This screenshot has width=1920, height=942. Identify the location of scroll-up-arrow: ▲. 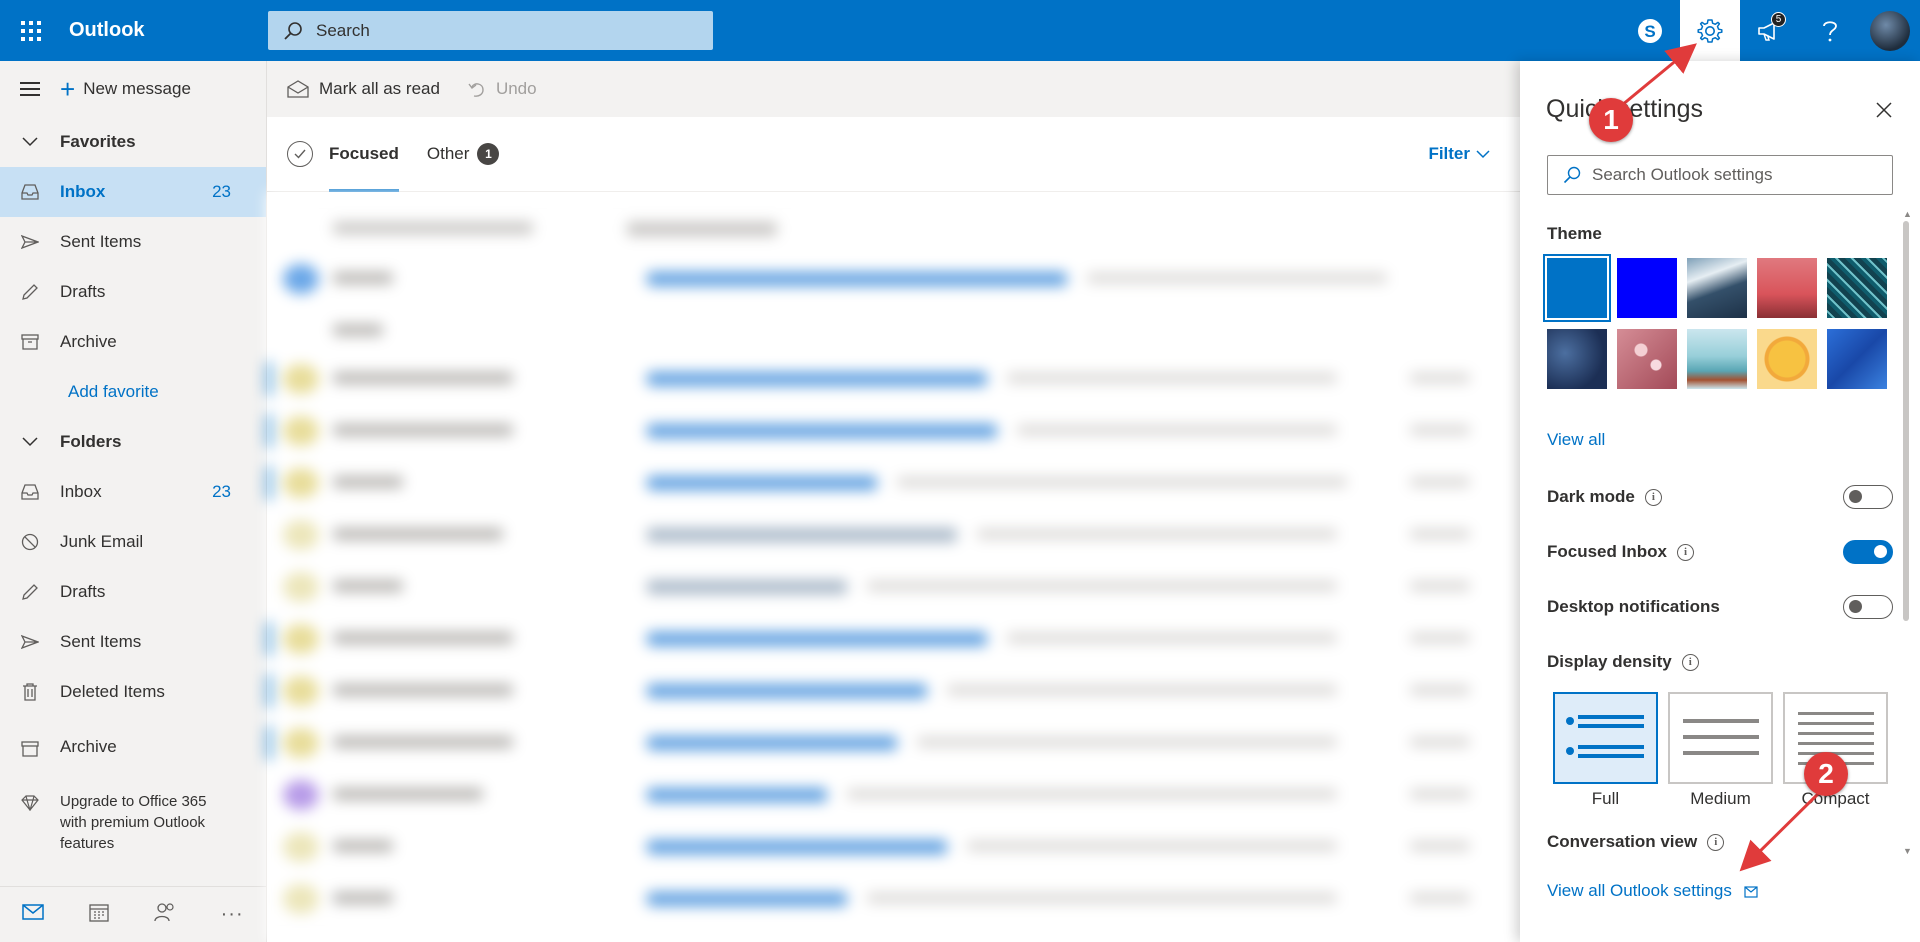
(1907, 214).